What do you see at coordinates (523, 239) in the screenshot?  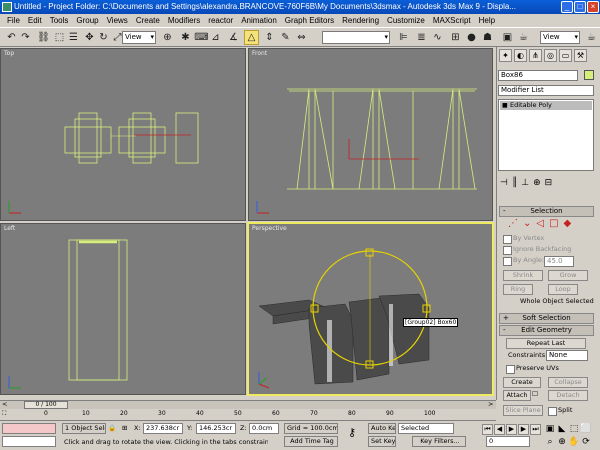 I see `by-vertex-checkbox: By Vertex` at bounding box center [523, 239].